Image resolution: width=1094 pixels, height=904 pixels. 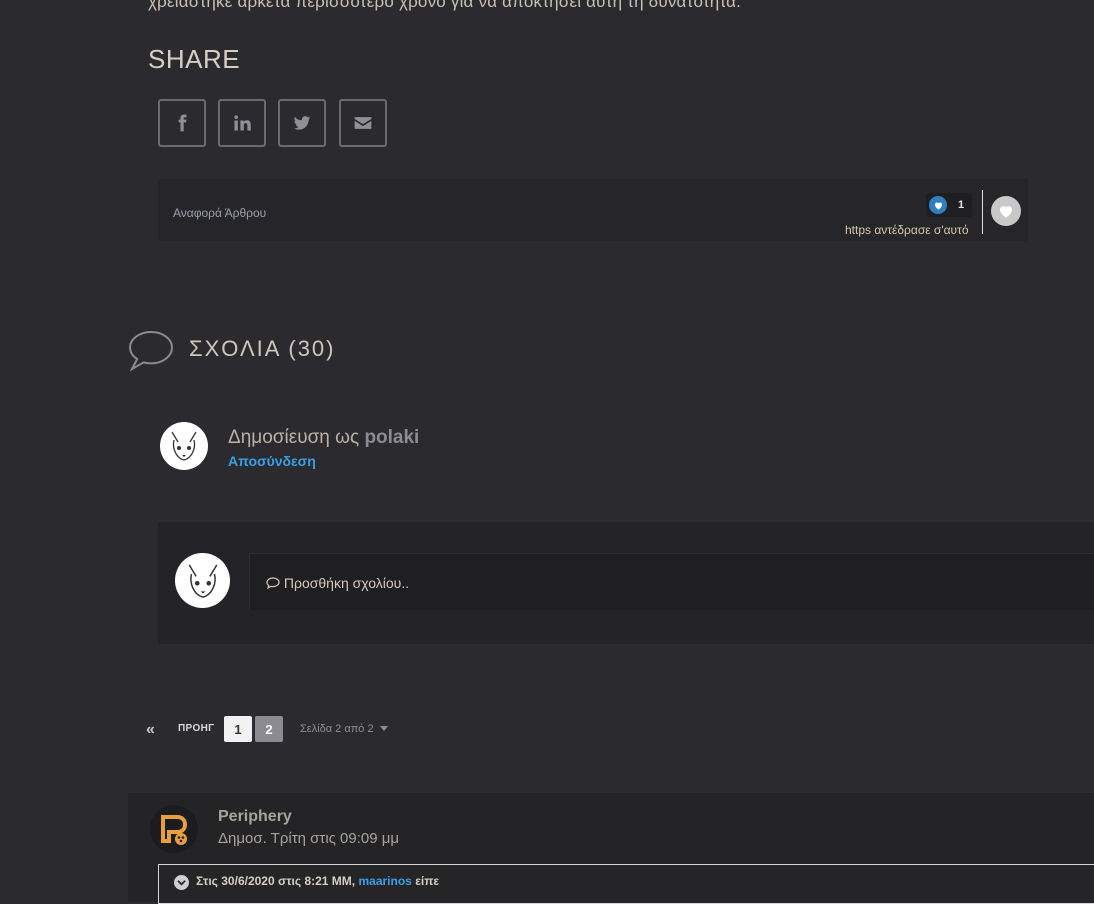 I want to click on linkedin-icon, so click(x=242, y=123).